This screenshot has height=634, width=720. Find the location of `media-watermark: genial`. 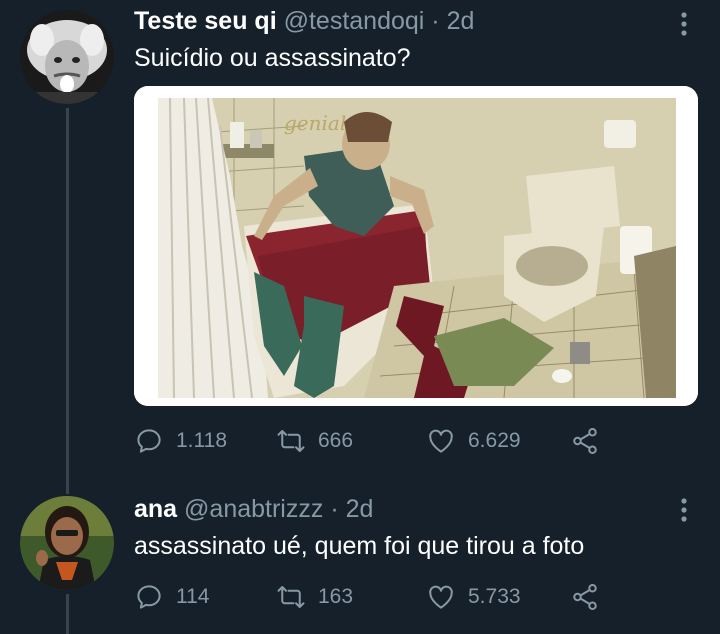

media-watermark: genial is located at coordinates (315, 123).